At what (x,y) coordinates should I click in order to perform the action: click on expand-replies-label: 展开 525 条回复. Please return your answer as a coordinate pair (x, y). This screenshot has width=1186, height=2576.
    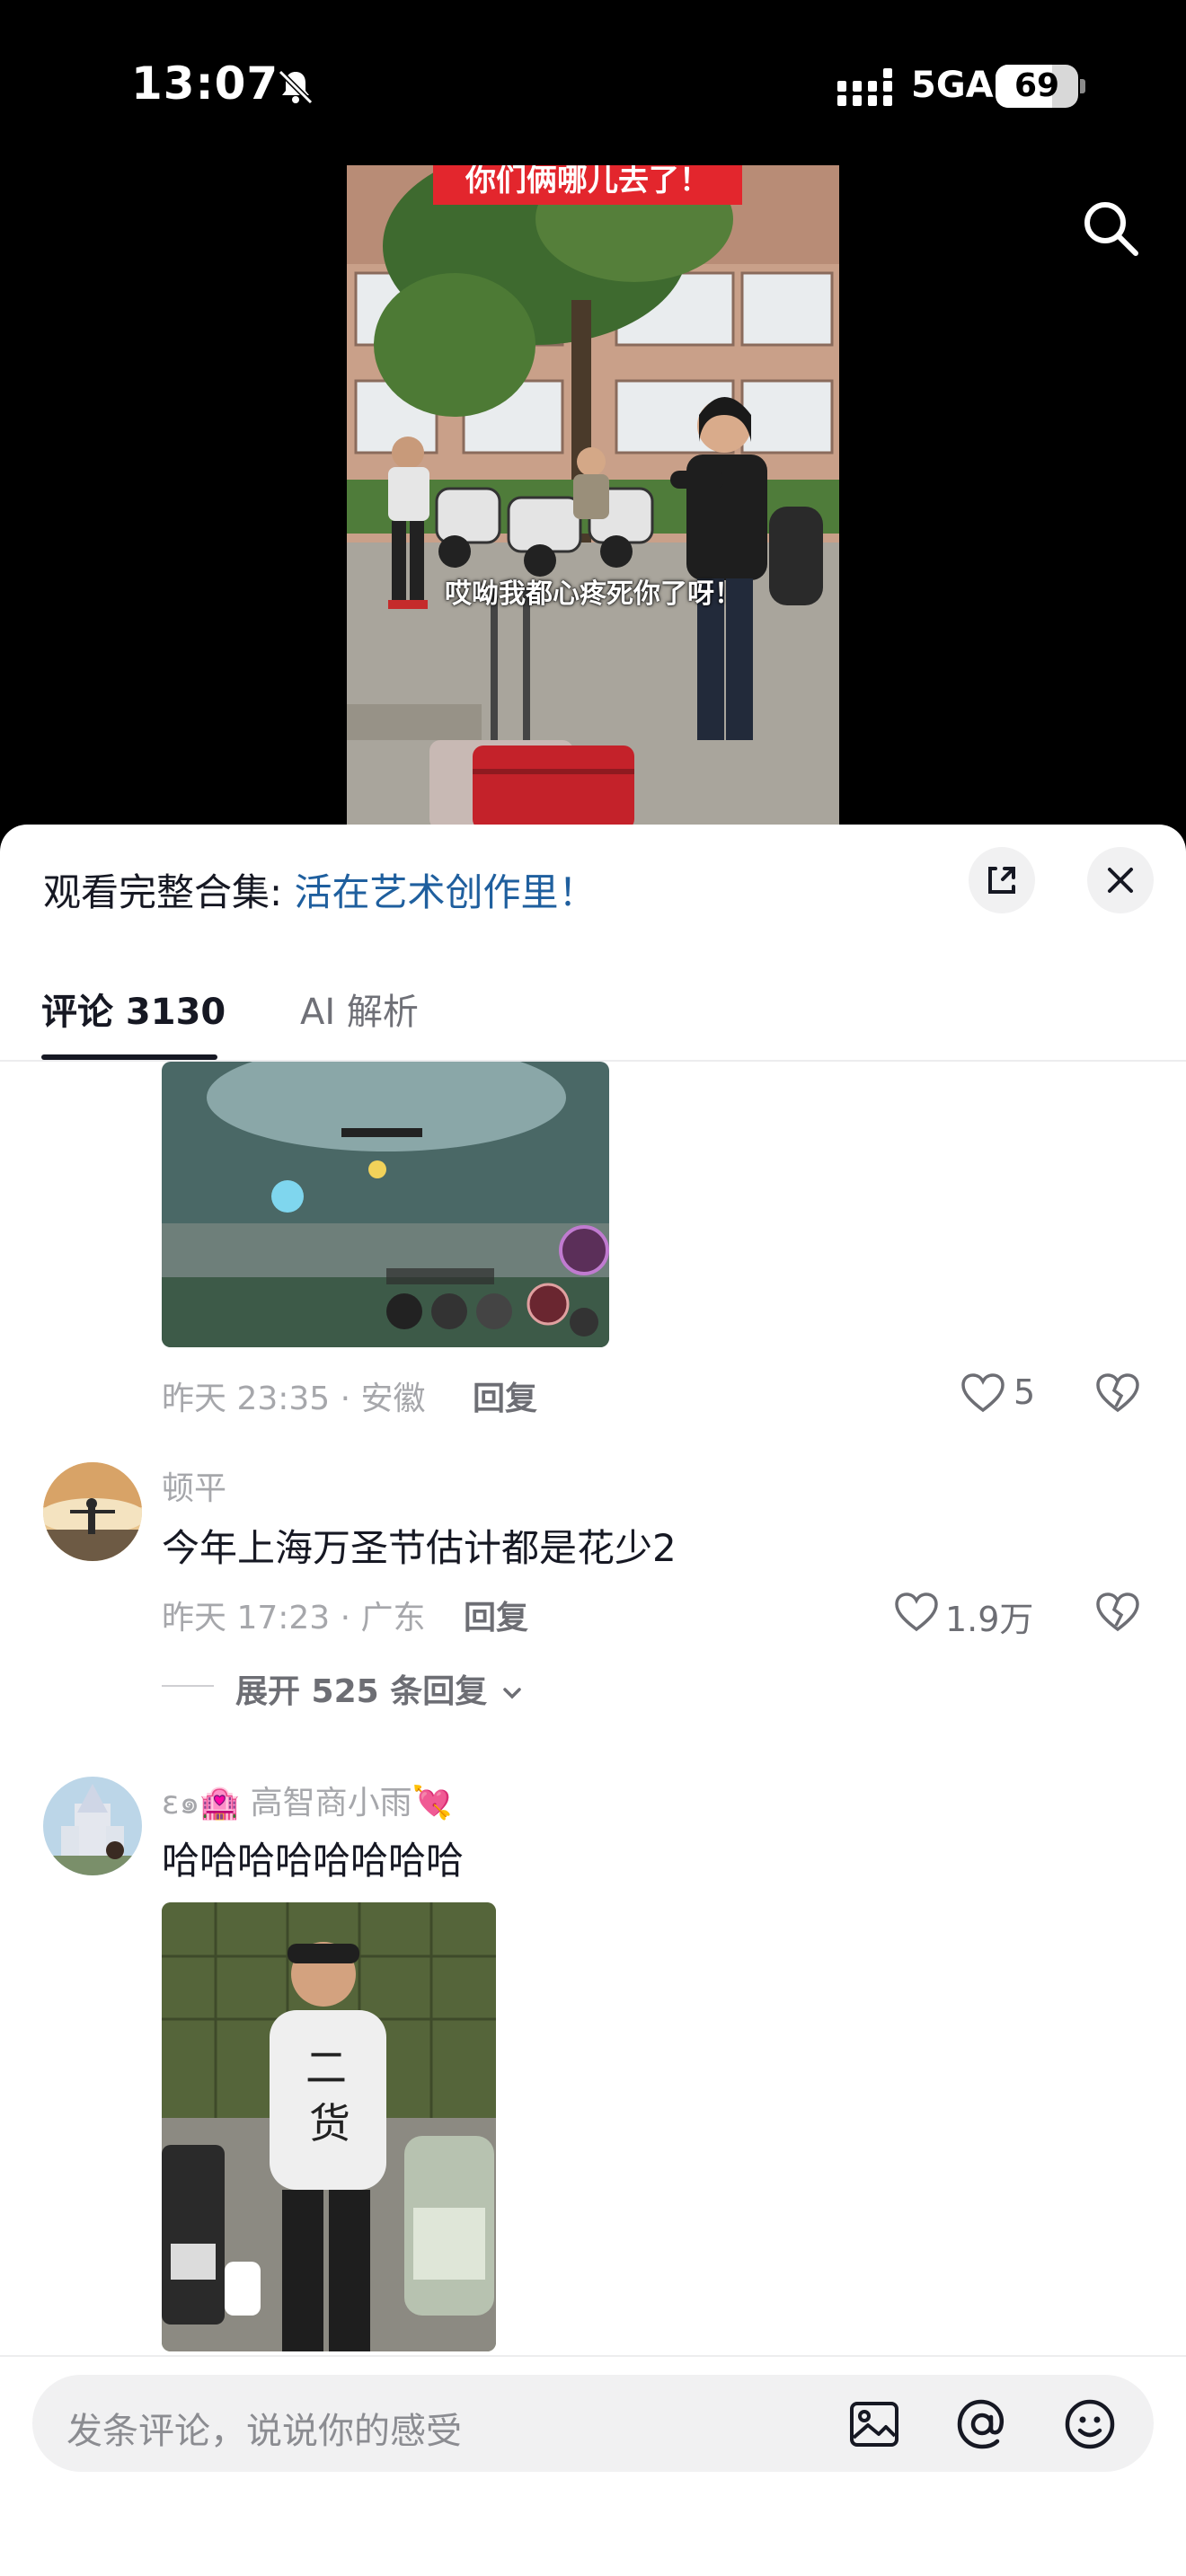
    Looking at the image, I should click on (361, 1691).